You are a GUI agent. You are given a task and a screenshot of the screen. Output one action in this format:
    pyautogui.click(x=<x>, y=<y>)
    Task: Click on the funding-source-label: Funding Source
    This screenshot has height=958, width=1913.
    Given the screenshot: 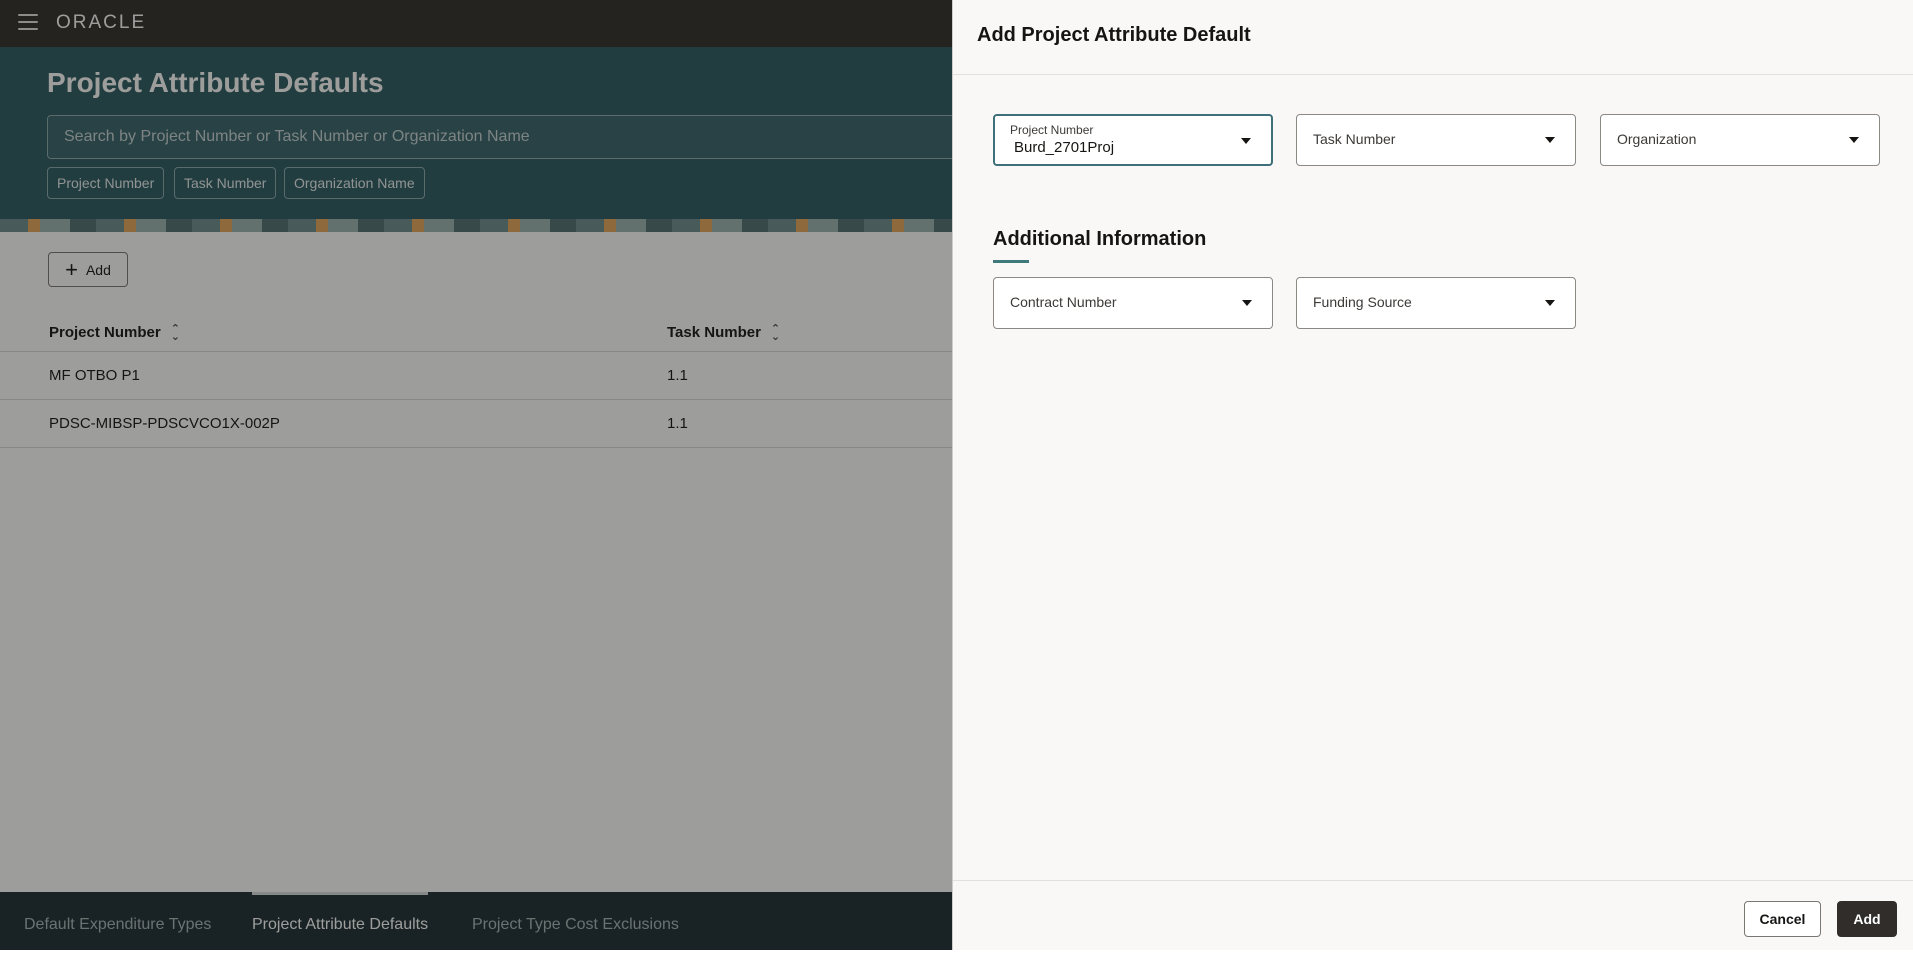 What is the action you would take?
    pyautogui.click(x=1362, y=302)
    